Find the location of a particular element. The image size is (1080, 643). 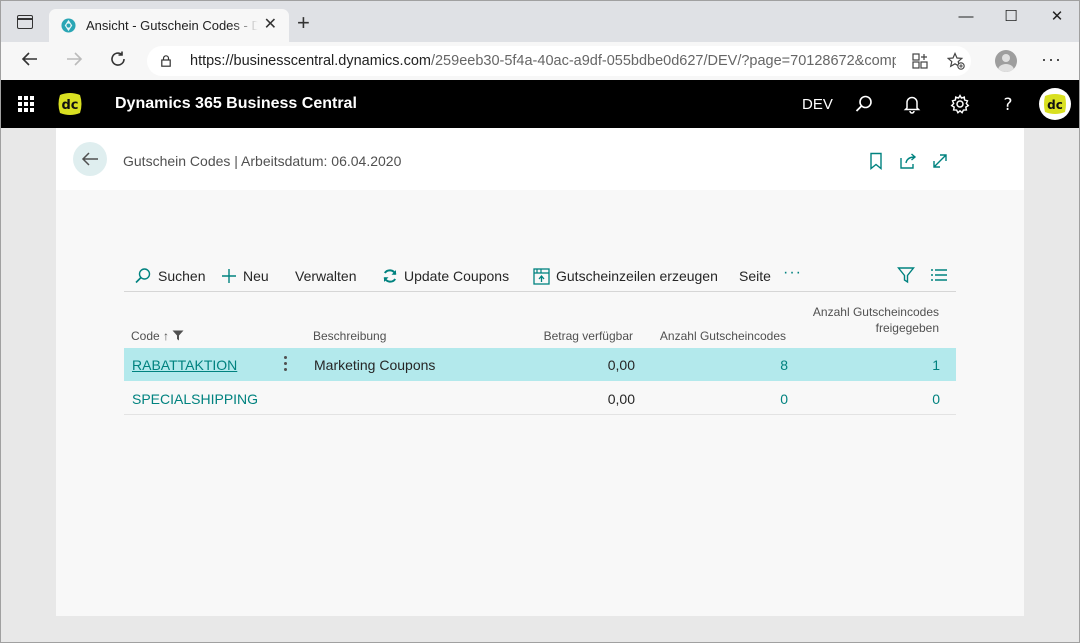

new-label: Neu is located at coordinates (256, 276).